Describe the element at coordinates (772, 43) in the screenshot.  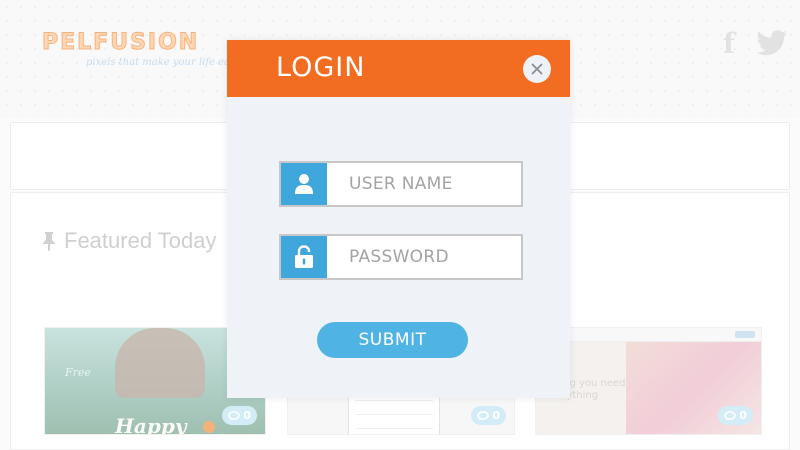
I see `twitter-icon` at that location.